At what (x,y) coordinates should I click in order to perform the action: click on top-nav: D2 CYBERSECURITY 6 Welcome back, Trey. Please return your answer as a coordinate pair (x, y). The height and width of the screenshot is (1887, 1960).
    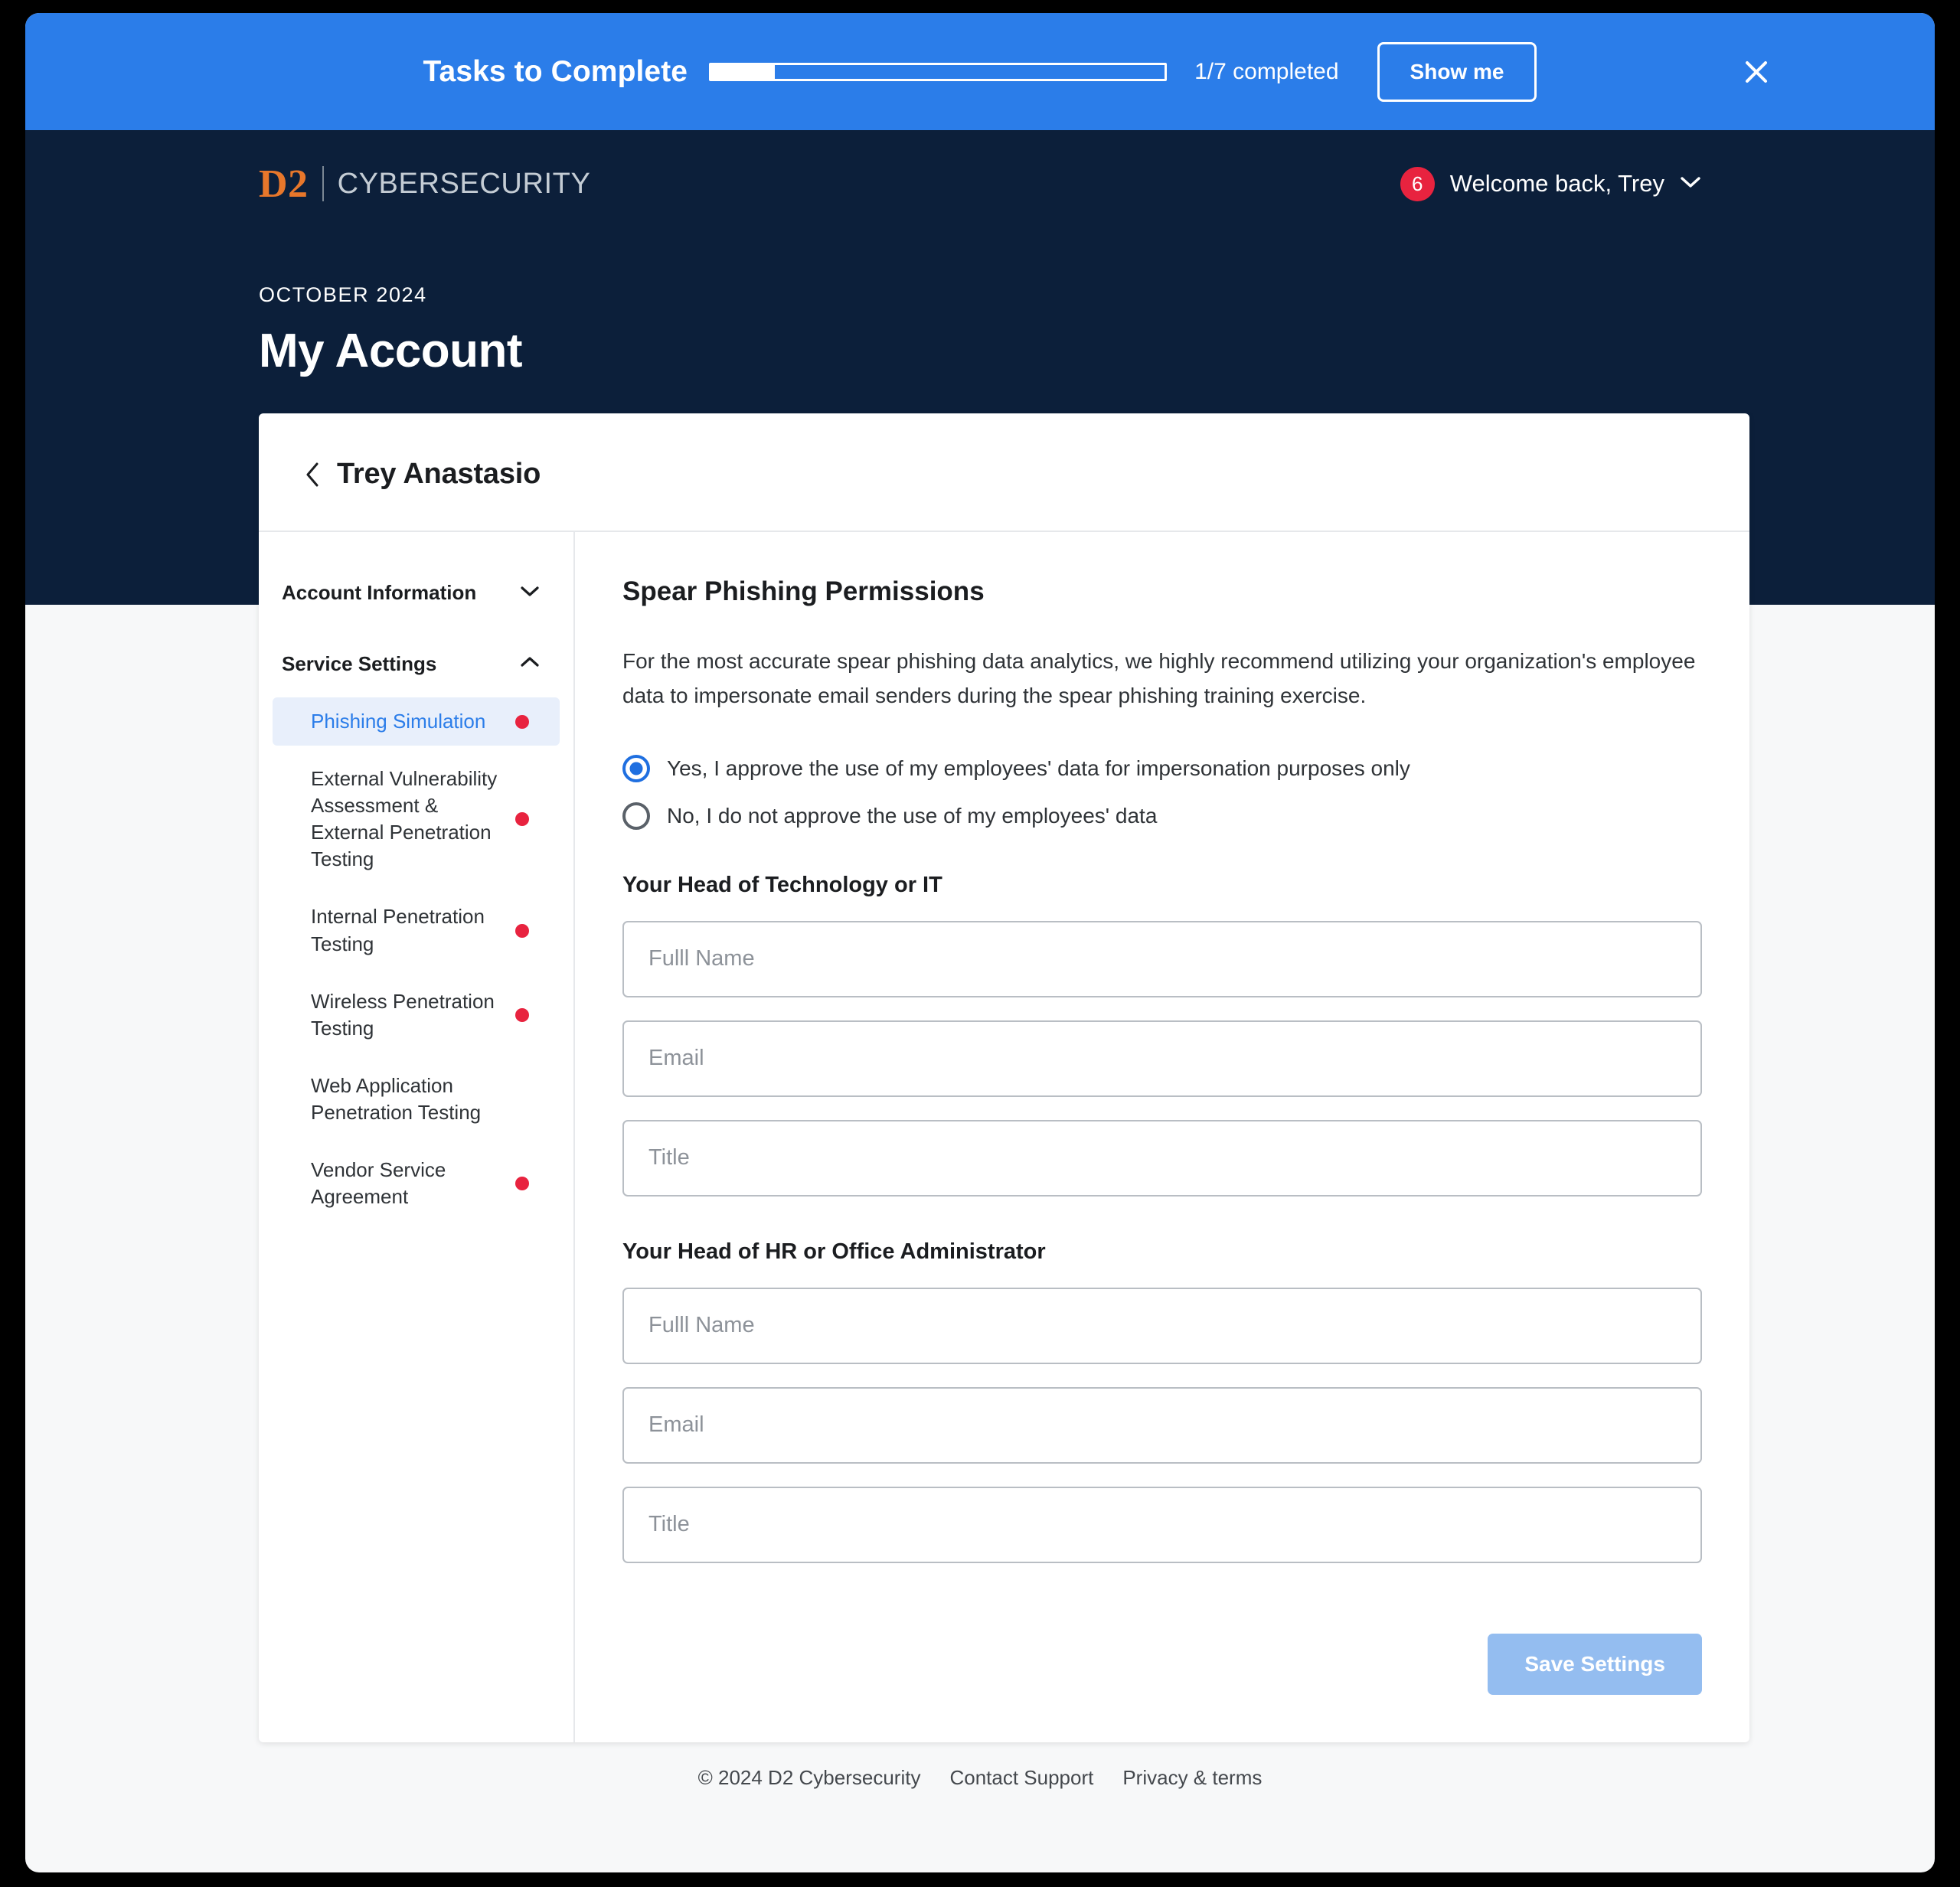
    Looking at the image, I should click on (980, 183).